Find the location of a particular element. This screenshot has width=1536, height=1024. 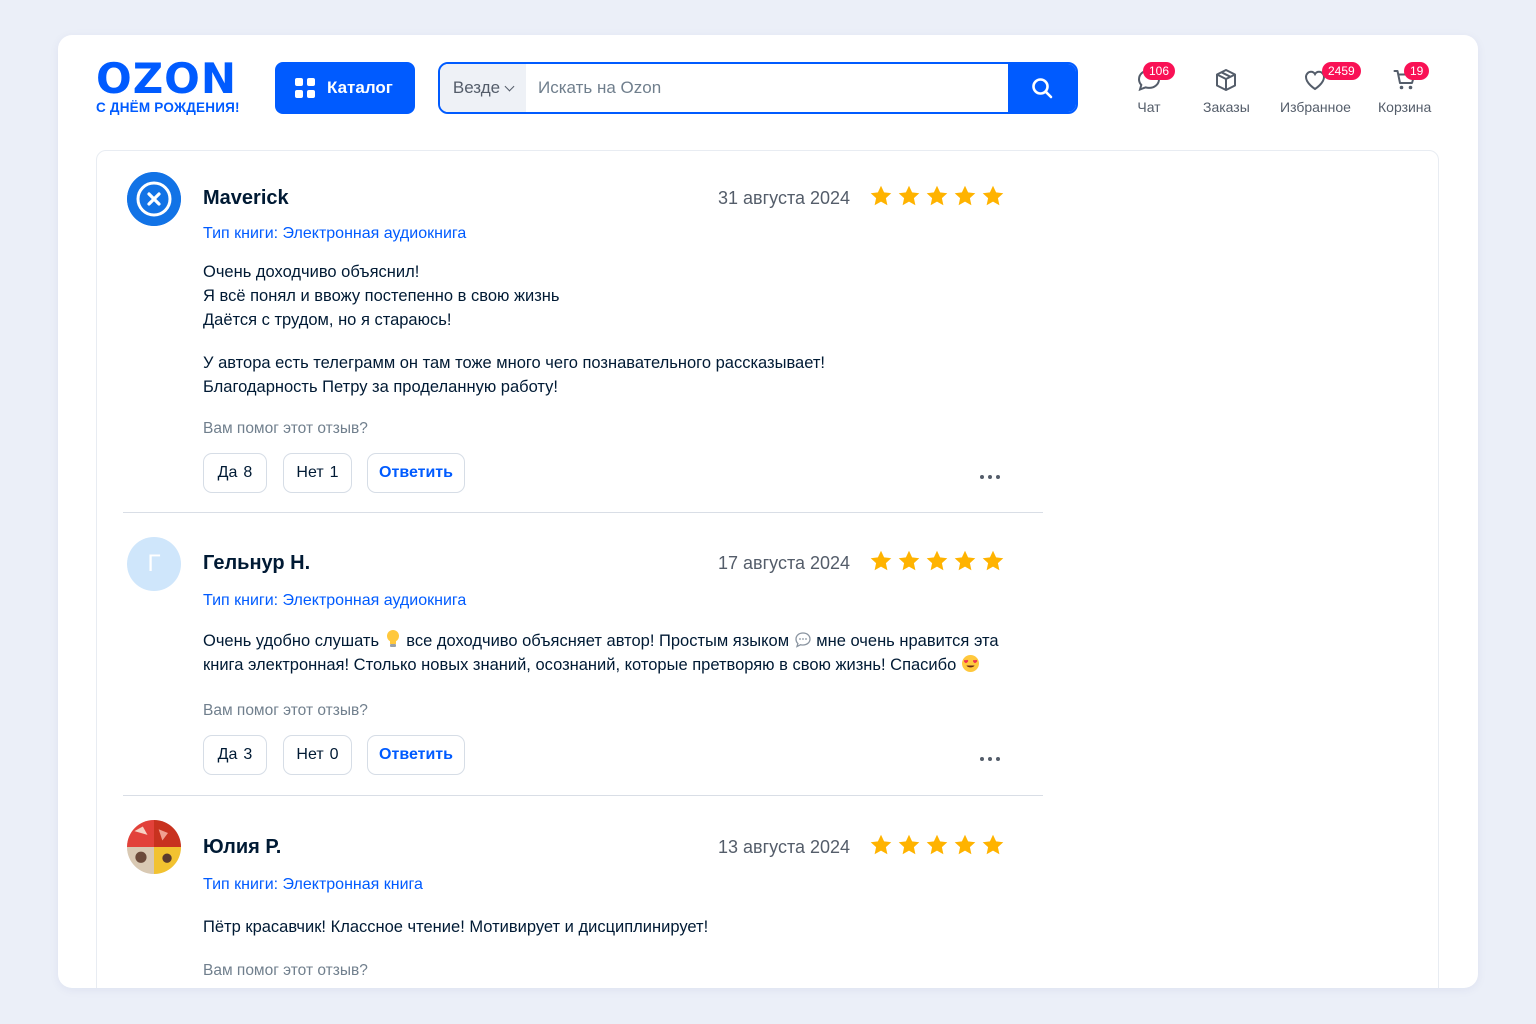

lightbulb-icon is located at coordinates (392, 638).